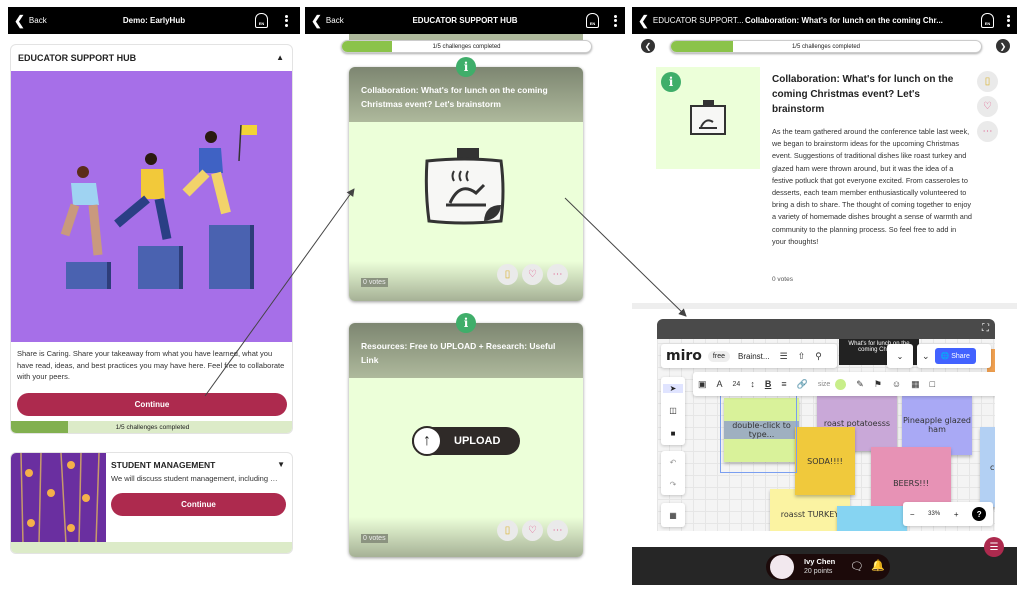  What do you see at coordinates (915, 384) in the screenshot?
I see `card-icon: ▦` at bounding box center [915, 384].